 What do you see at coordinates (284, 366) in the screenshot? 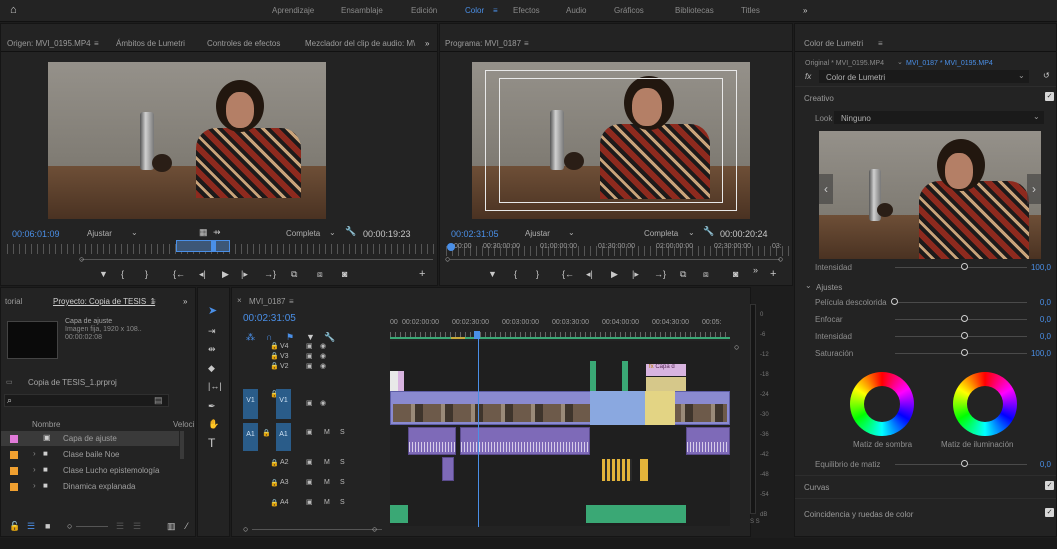
I see `track-name-v2: V2` at bounding box center [284, 366].